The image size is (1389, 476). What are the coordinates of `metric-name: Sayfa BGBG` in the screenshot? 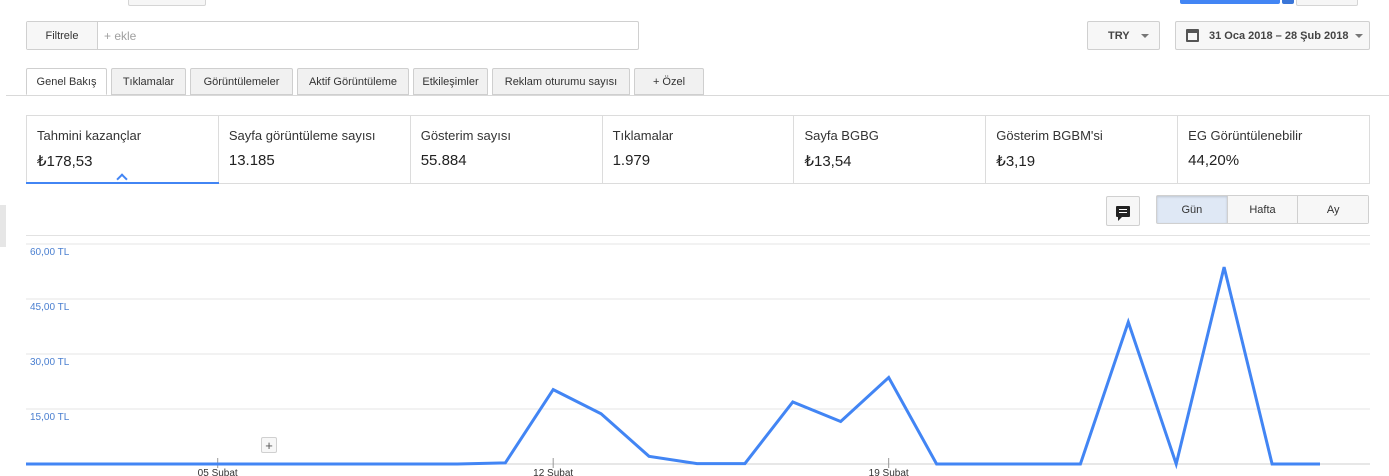 It's located at (841, 135).